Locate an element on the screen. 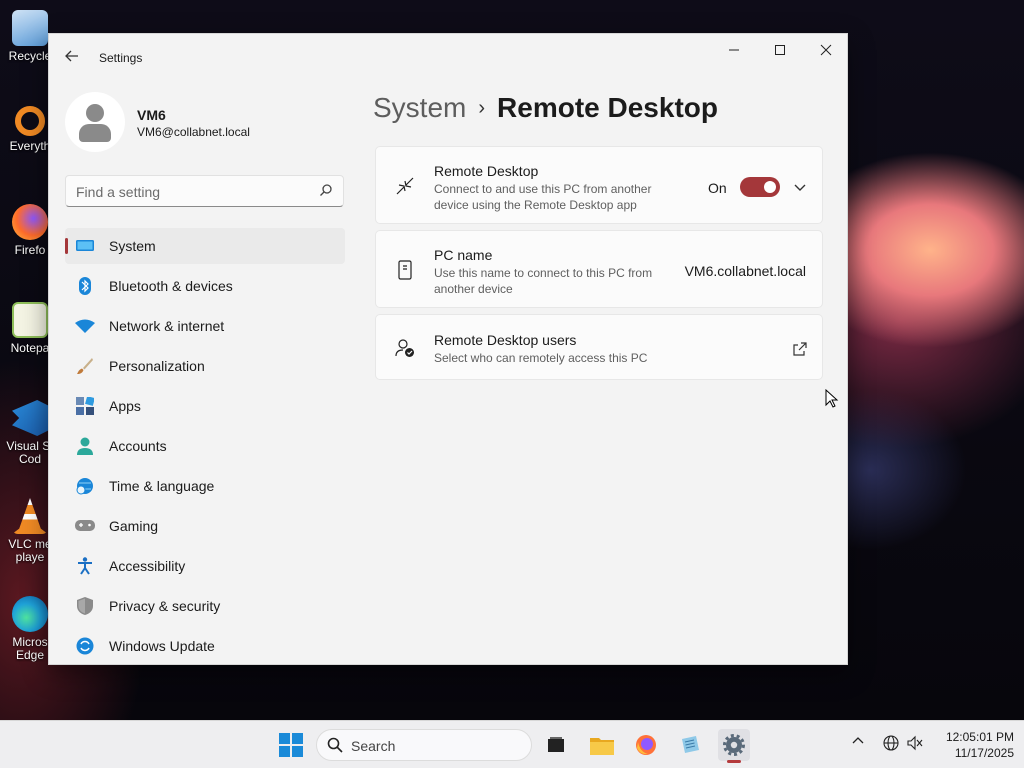 The width and height of the screenshot is (1024, 768). recycle-bin-icon is located at coordinates (30, 28).